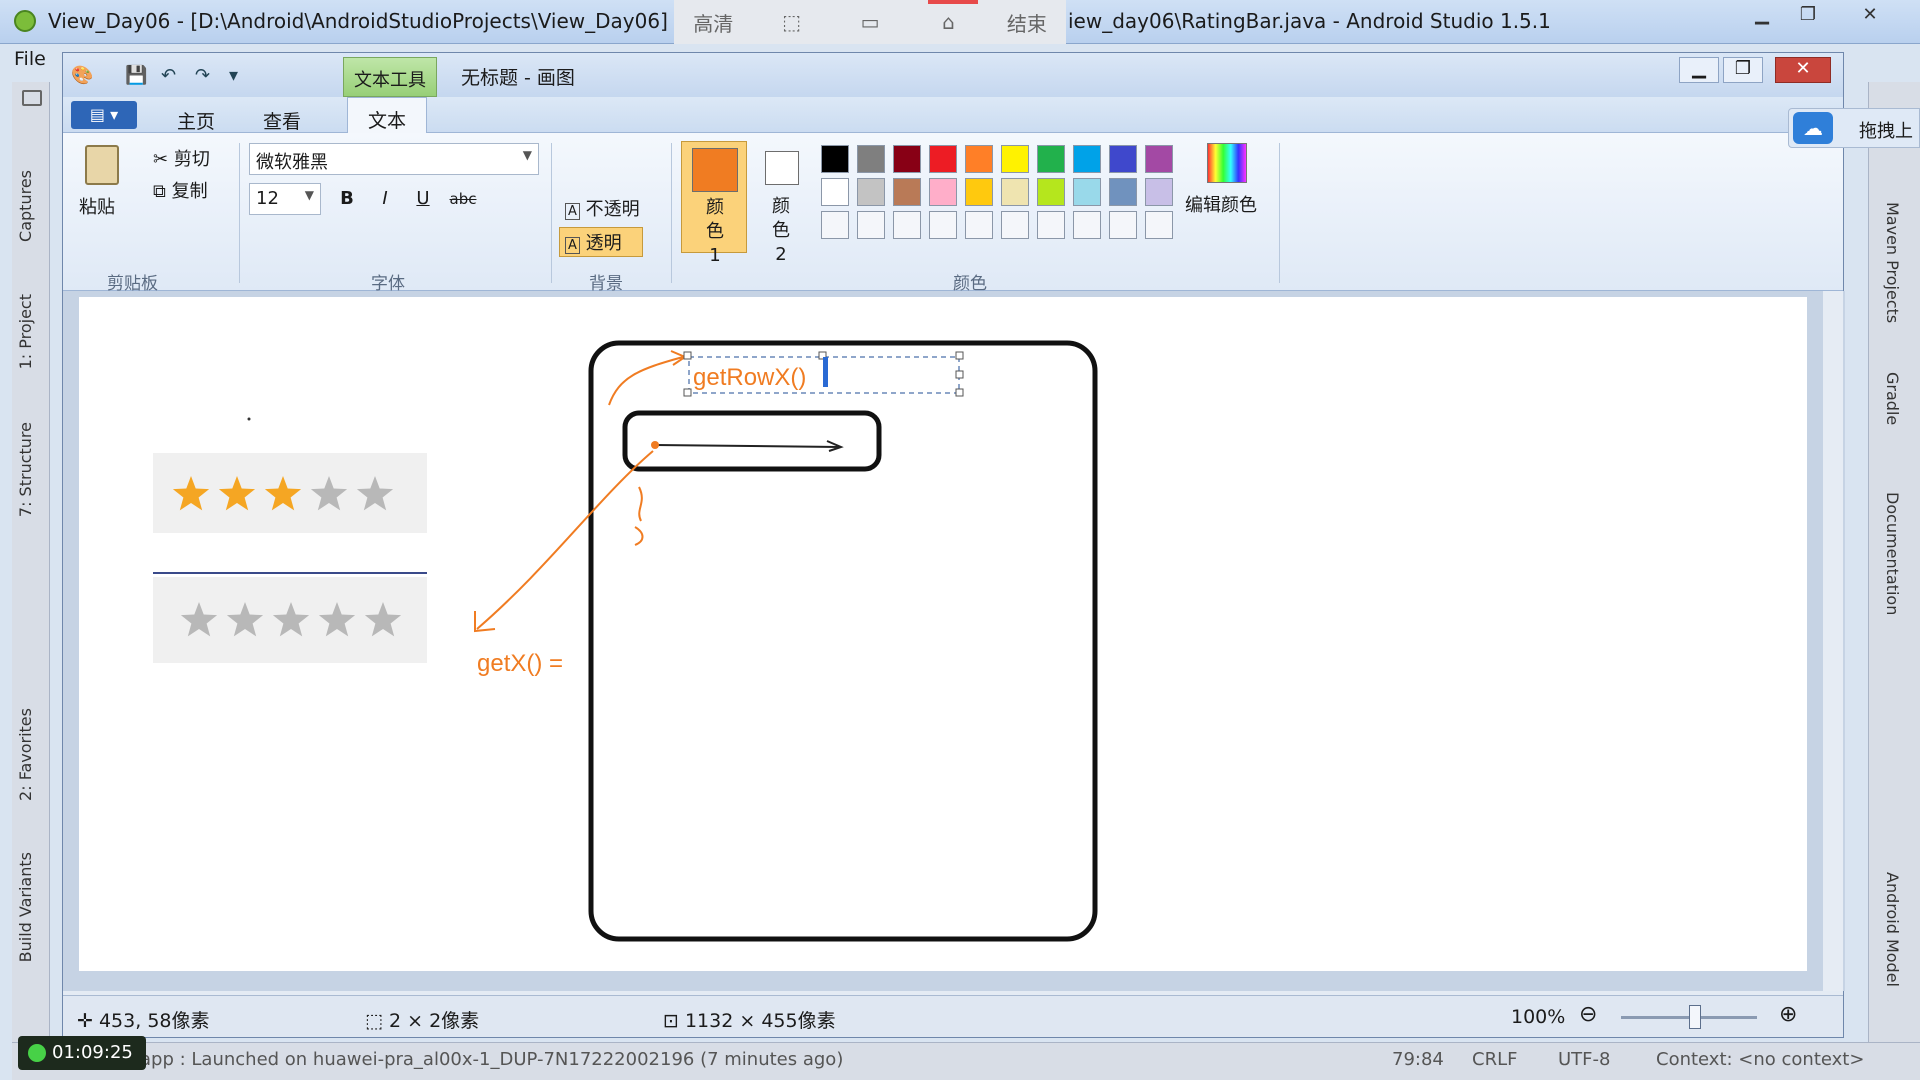  Describe the element at coordinates (1695, 1017) in the screenshot. I see `zoom-slider-thumb` at that location.